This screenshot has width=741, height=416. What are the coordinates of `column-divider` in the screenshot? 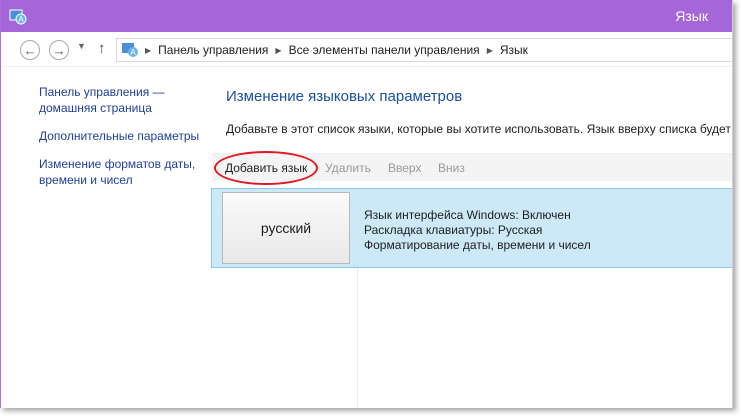 It's located at (357, 338).